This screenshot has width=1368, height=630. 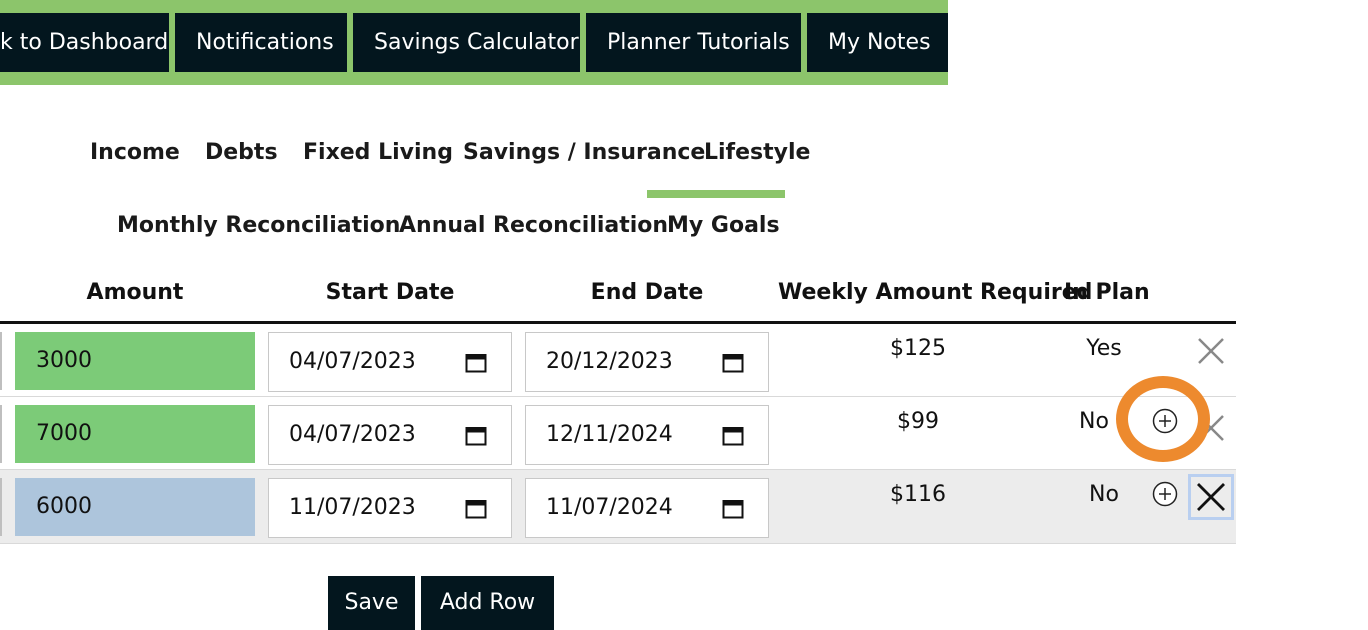 What do you see at coordinates (135, 507) in the screenshot?
I see `amount-input: 6000` at bounding box center [135, 507].